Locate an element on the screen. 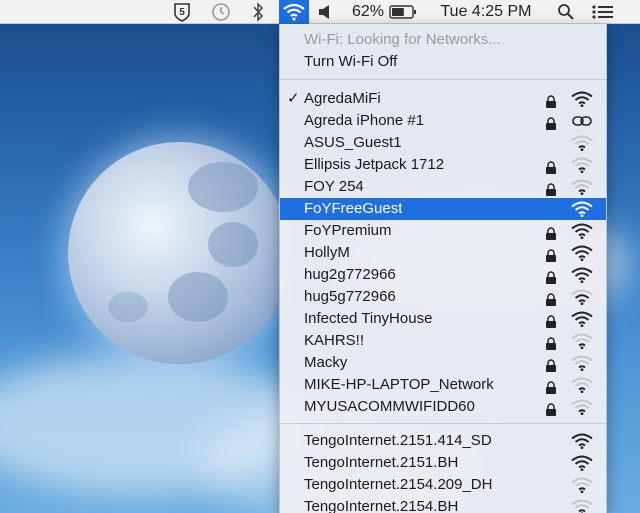  network-item: FoYPremium is located at coordinates (443, 231).